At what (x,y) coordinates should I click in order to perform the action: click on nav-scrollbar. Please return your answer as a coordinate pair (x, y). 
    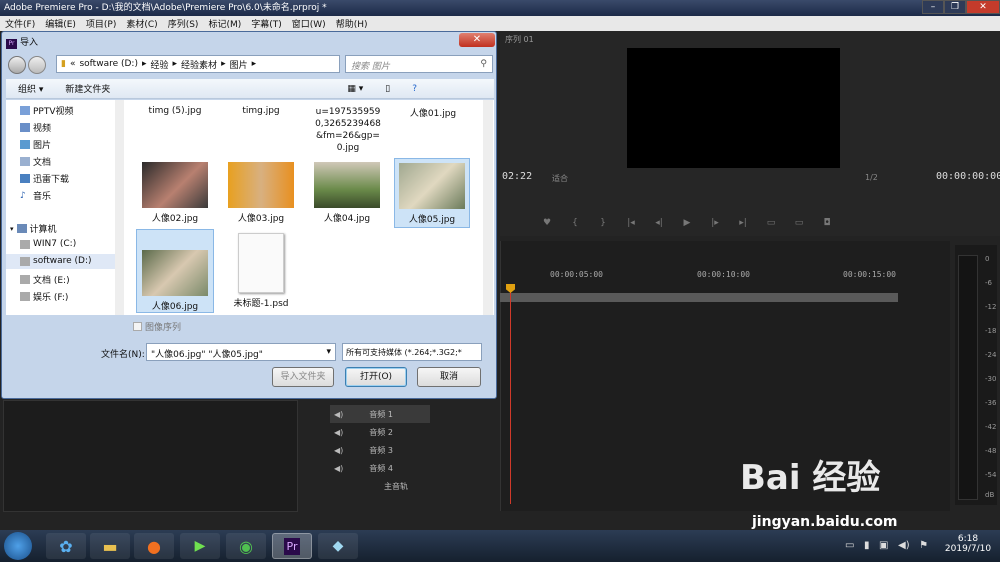
    Looking at the image, I should click on (119, 207).